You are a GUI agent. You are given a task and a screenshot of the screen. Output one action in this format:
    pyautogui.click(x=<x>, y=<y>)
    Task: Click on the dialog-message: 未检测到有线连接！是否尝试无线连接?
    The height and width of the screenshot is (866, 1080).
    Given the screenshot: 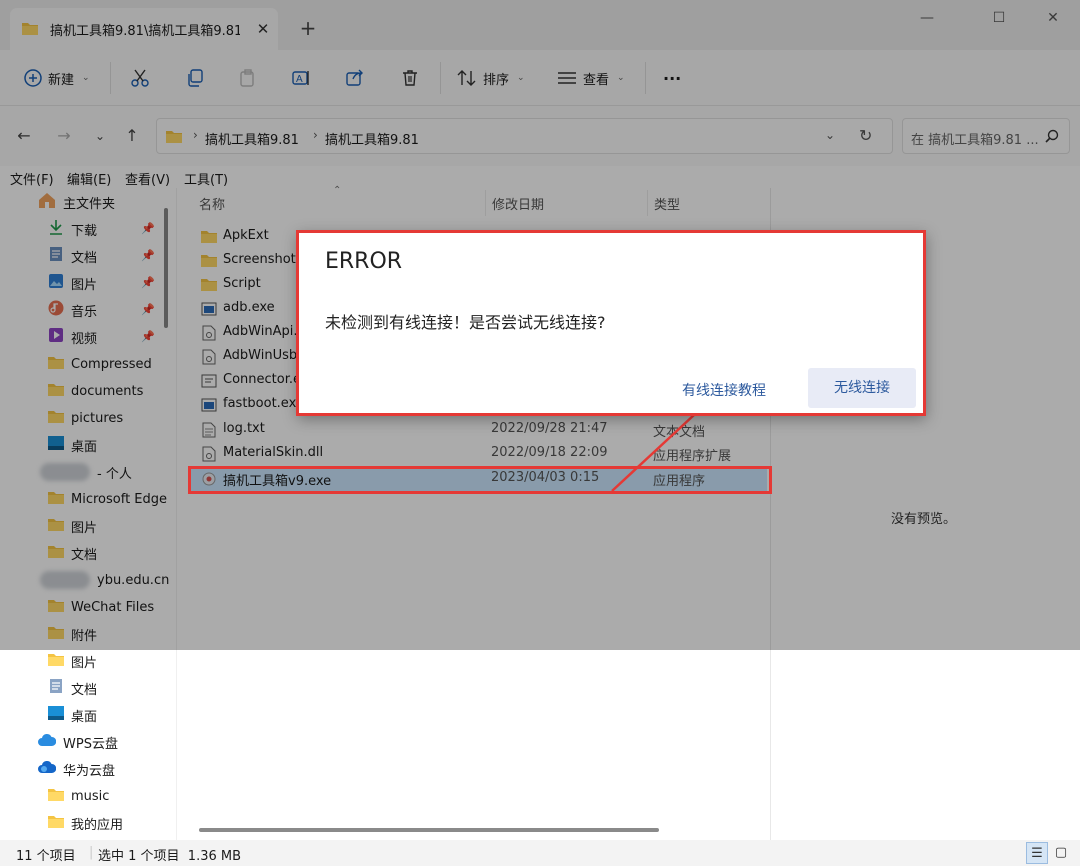 What is the action you would take?
    pyautogui.click(x=465, y=322)
    